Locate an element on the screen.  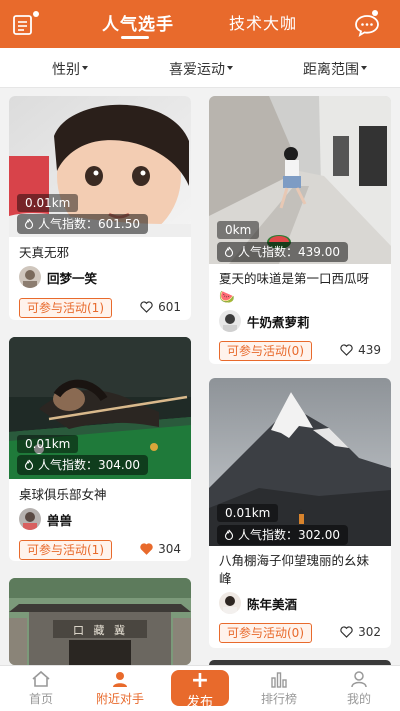
like-button: 601 is located at coordinates (160, 307).